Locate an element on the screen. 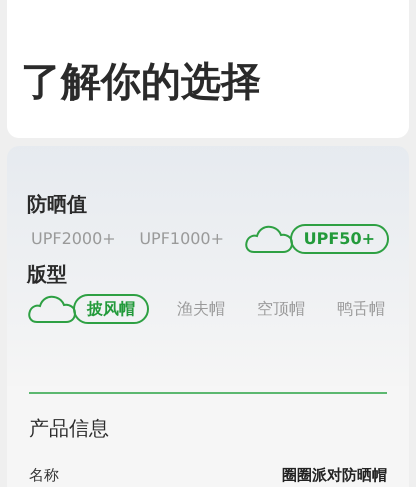 This screenshot has width=416, height=487. option-chip: 渔夫帽 is located at coordinates (201, 309).